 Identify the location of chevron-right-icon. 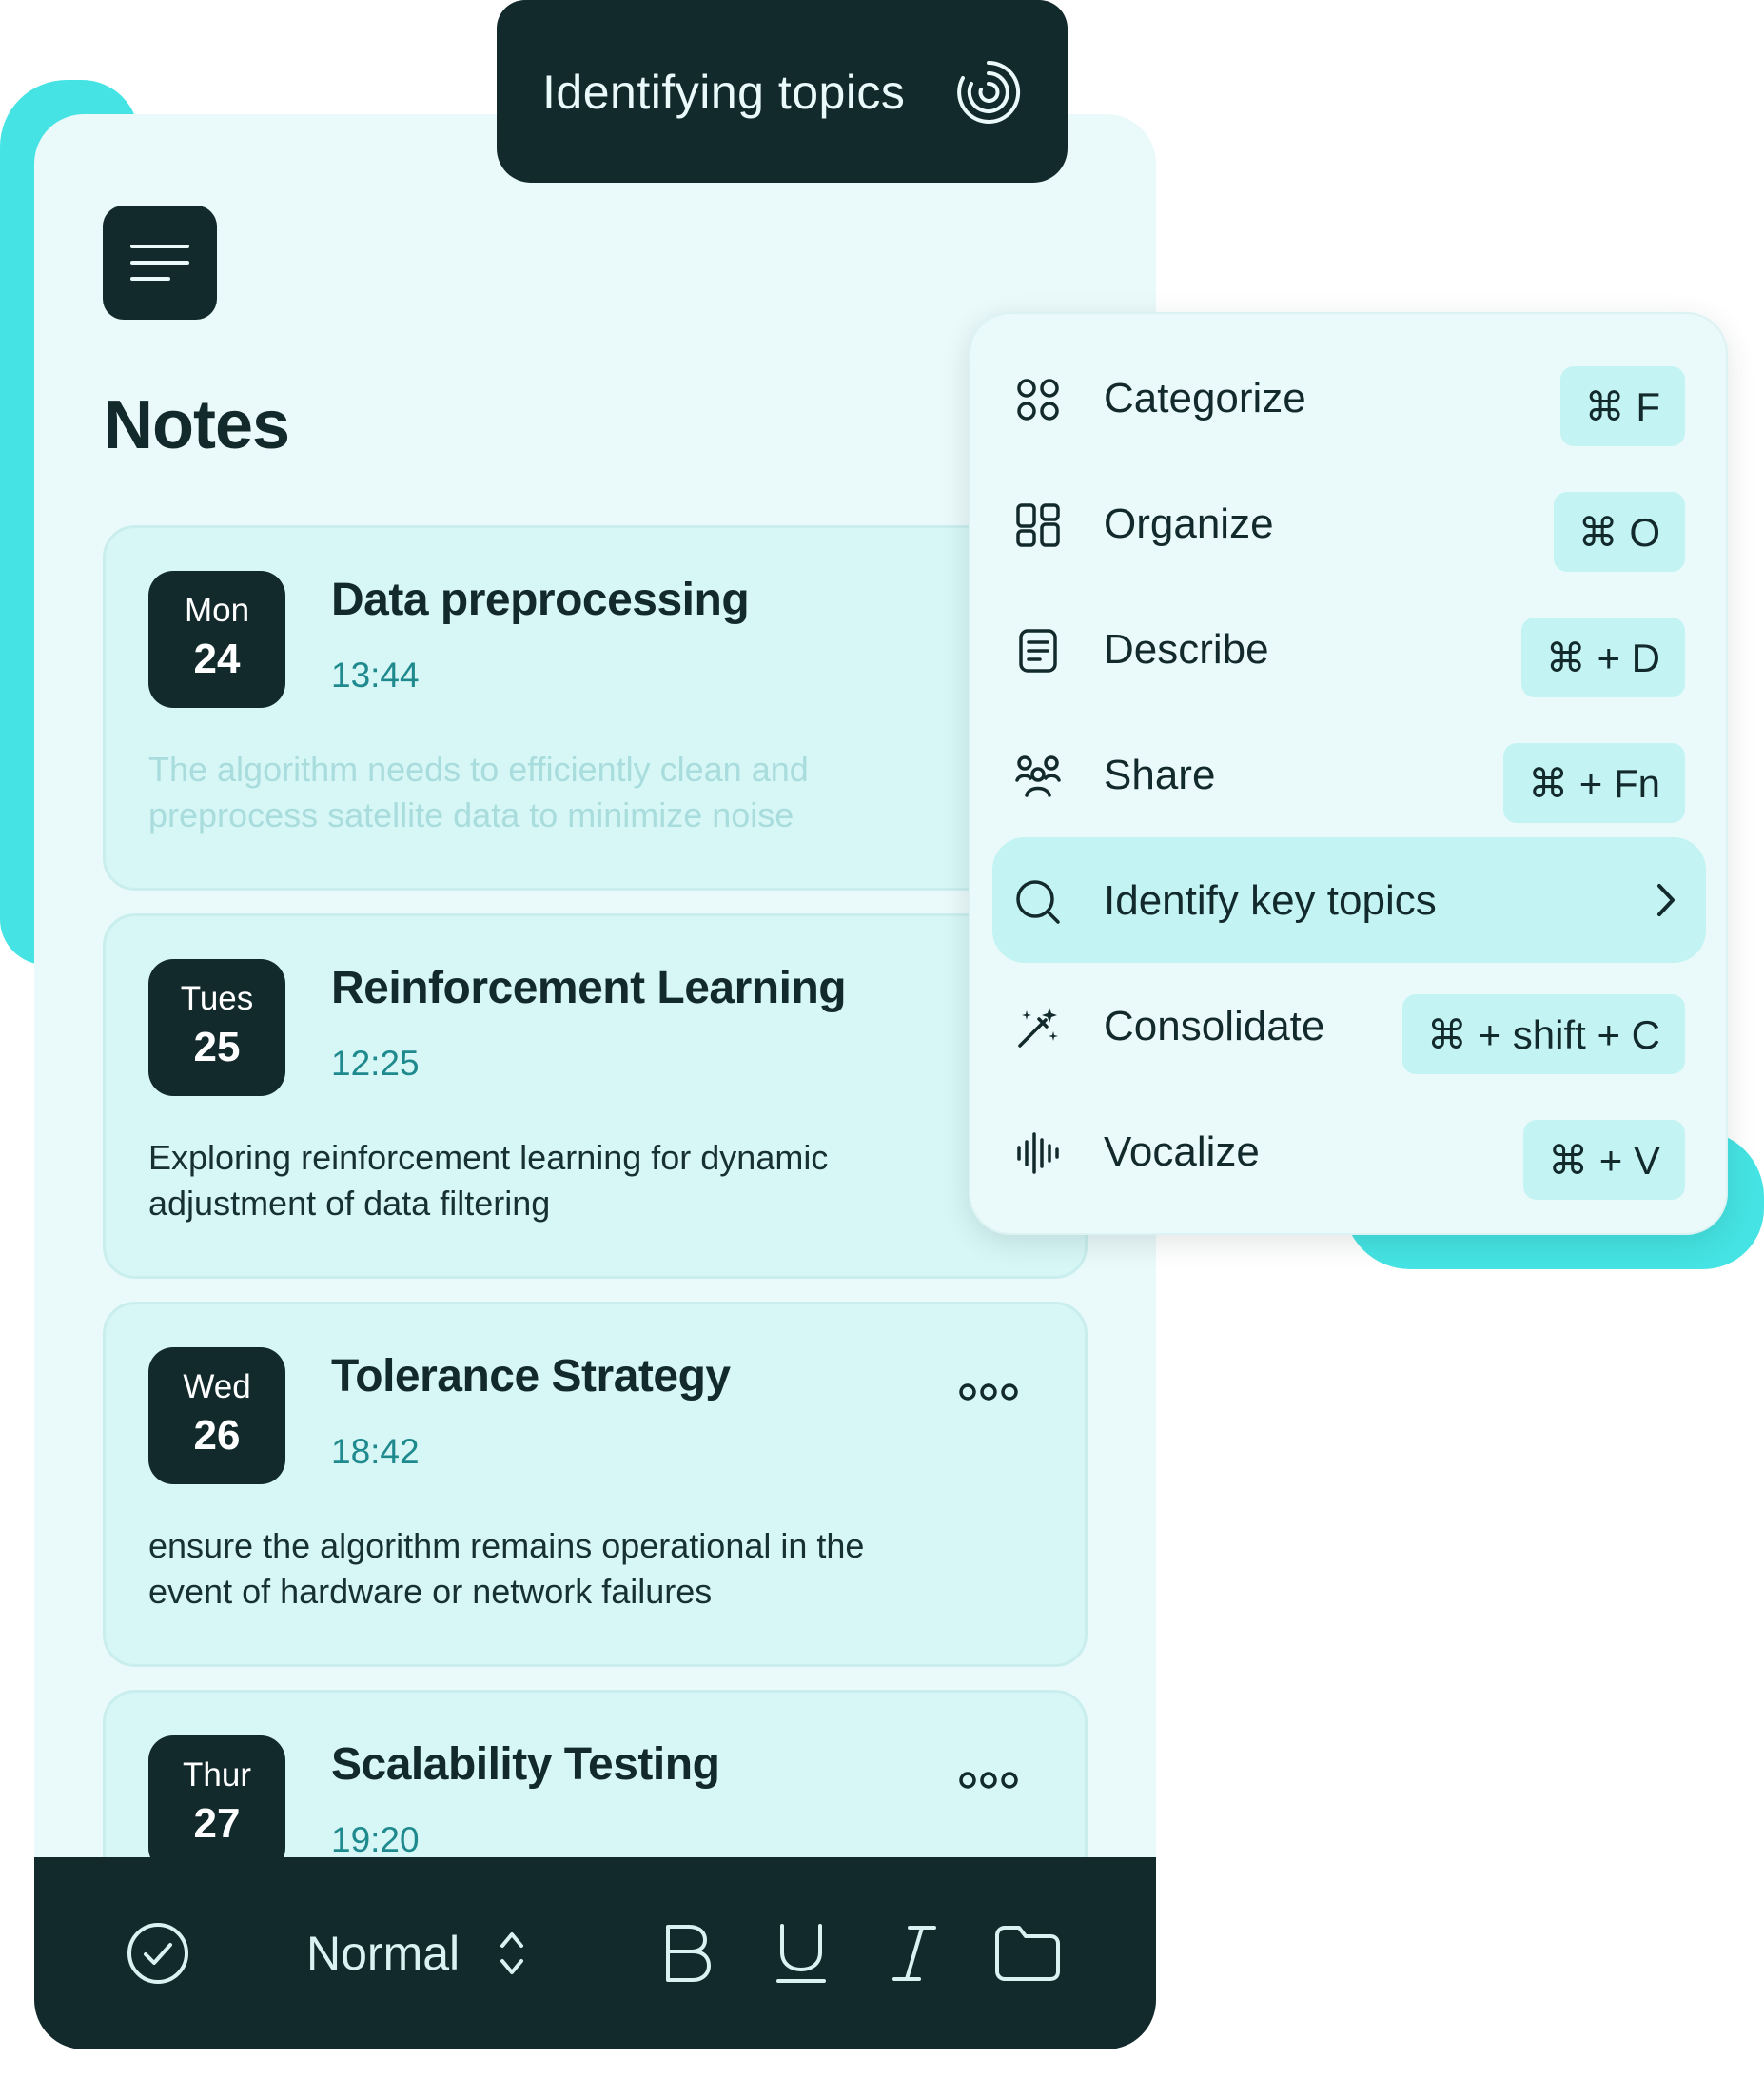
(1666, 900).